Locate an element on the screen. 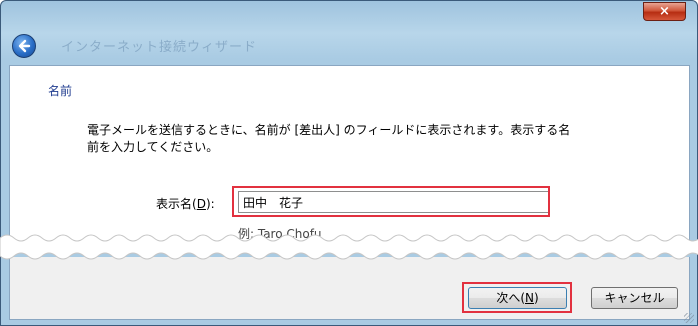  display-name-label-suffix: ): is located at coordinates (210, 204).